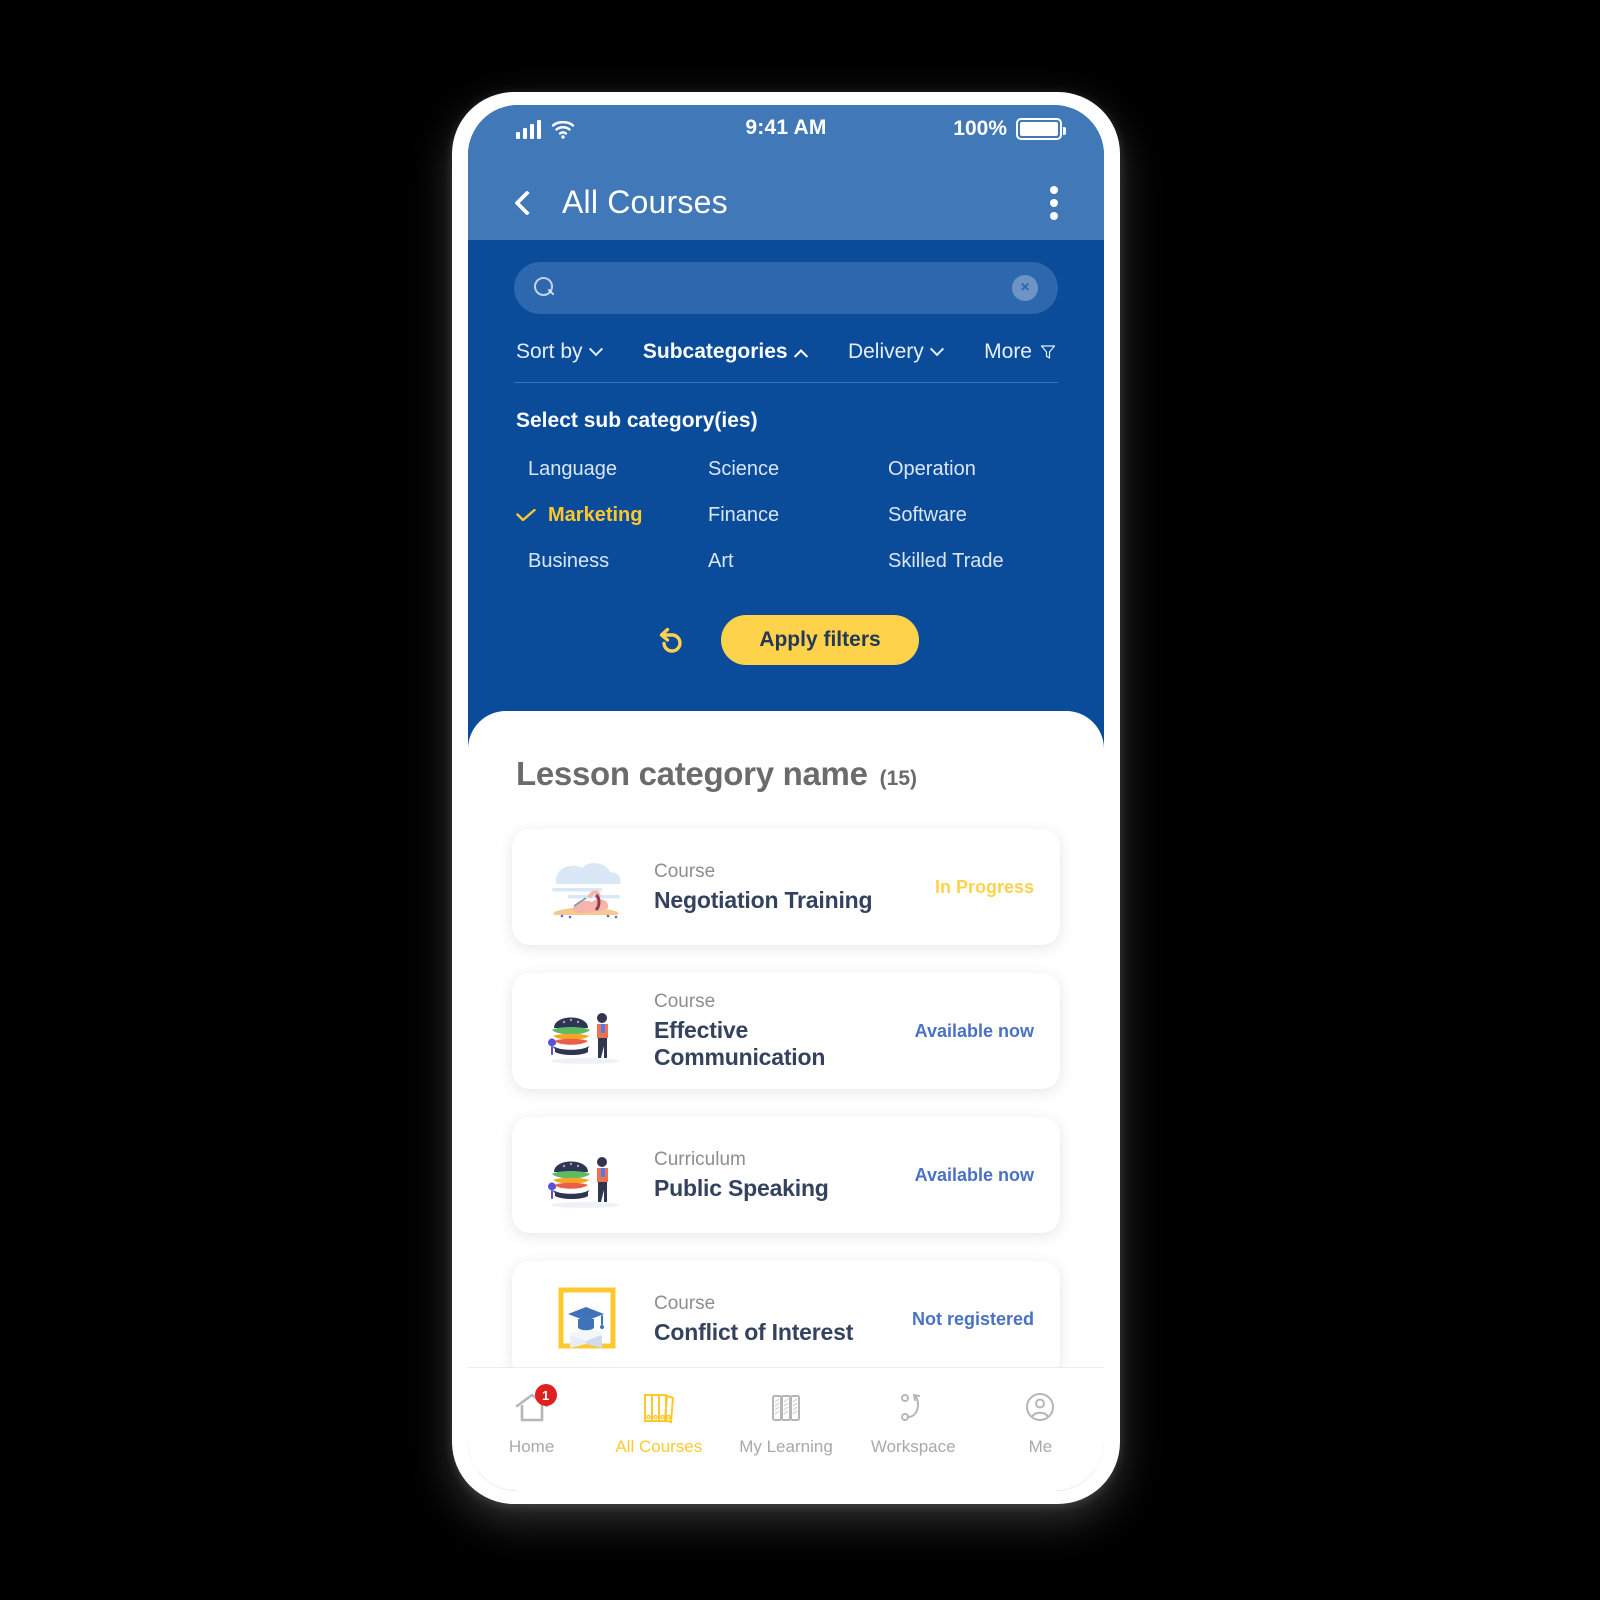 Image resolution: width=1600 pixels, height=1600 pixels. I want to click on subcategory-item-software: Software, so click(966, 515).